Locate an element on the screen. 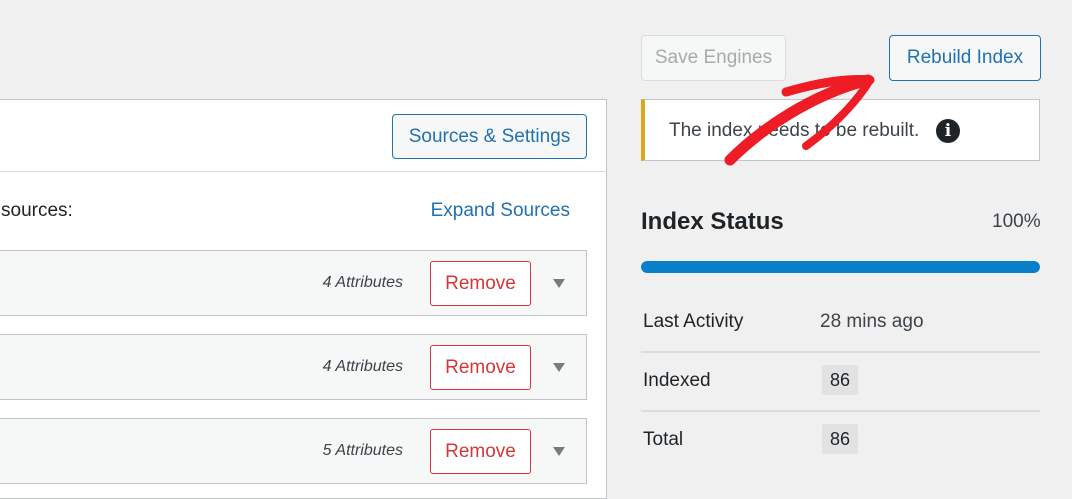 Image resolution: width=1072 pixels, height=499 pixels. stat-value: 28 mins ago is located at coordinates (872, 321).